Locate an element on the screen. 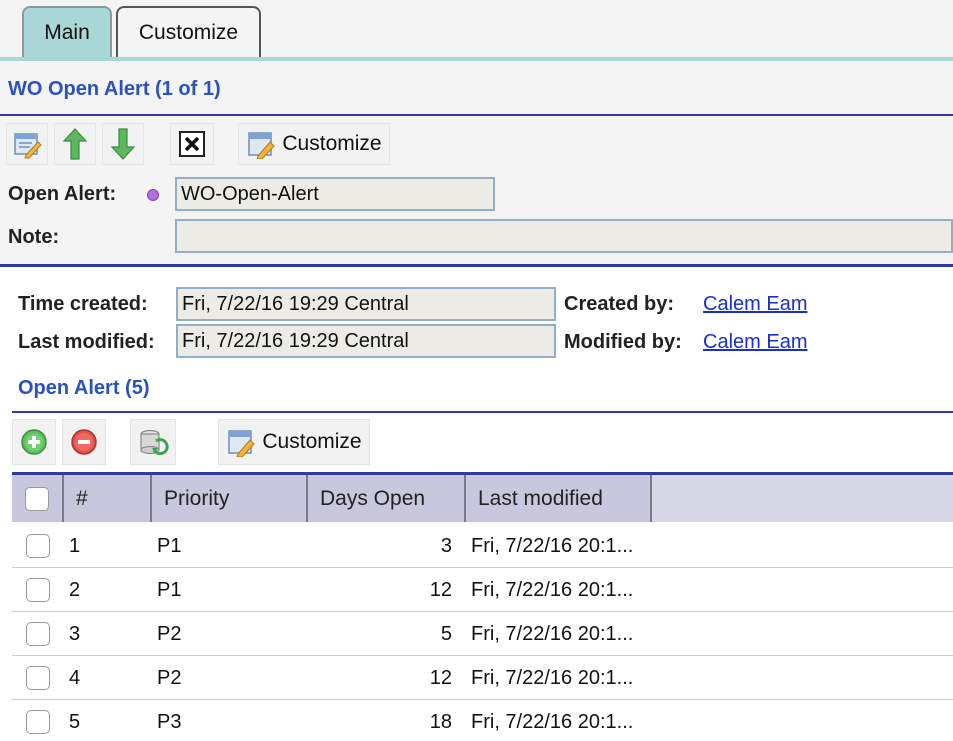  row-priority: P3 is located at coordinates (169, 721).